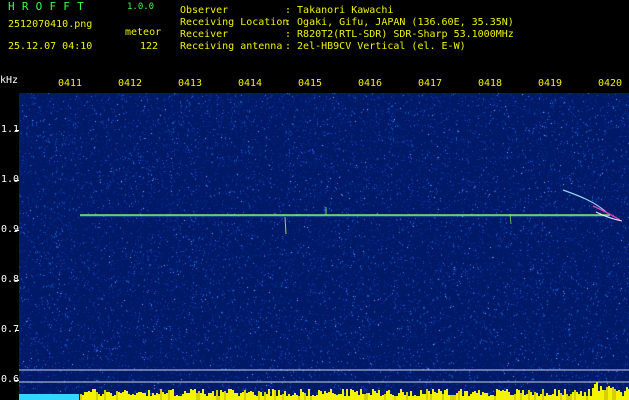 Image resolution: width=629 pixels, height=400 pixels. I want to click on x-tick-label: 0416, so click(370, 83).